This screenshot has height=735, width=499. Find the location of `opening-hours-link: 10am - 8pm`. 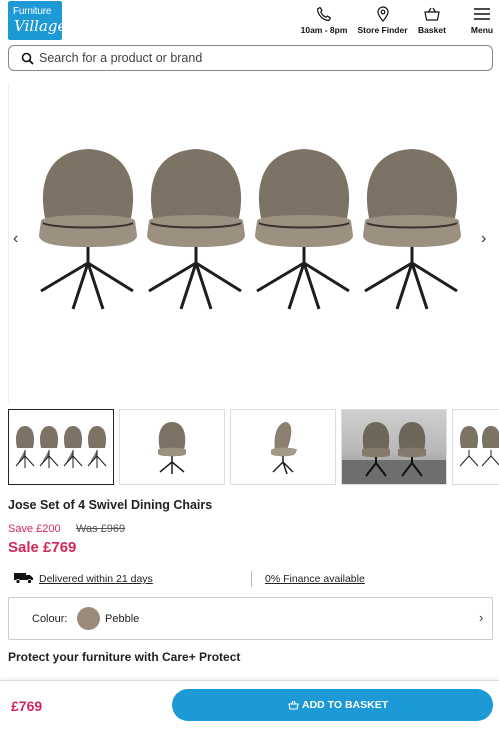

opening-hours-link: 10am - 8pm is located at coordinates (324, 20).